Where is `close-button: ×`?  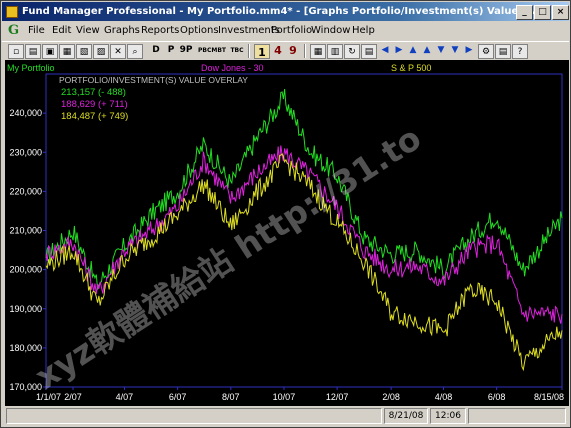
close-button: × is located at coordinates (560, 12).